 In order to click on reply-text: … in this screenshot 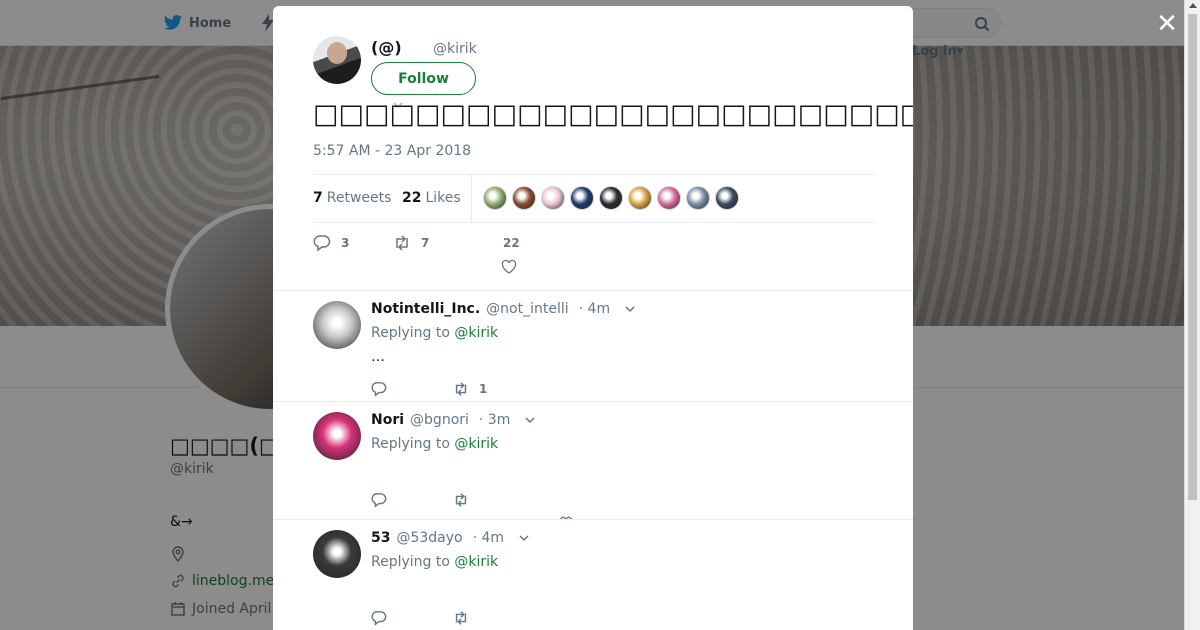, I will do `click(378, 357)`.